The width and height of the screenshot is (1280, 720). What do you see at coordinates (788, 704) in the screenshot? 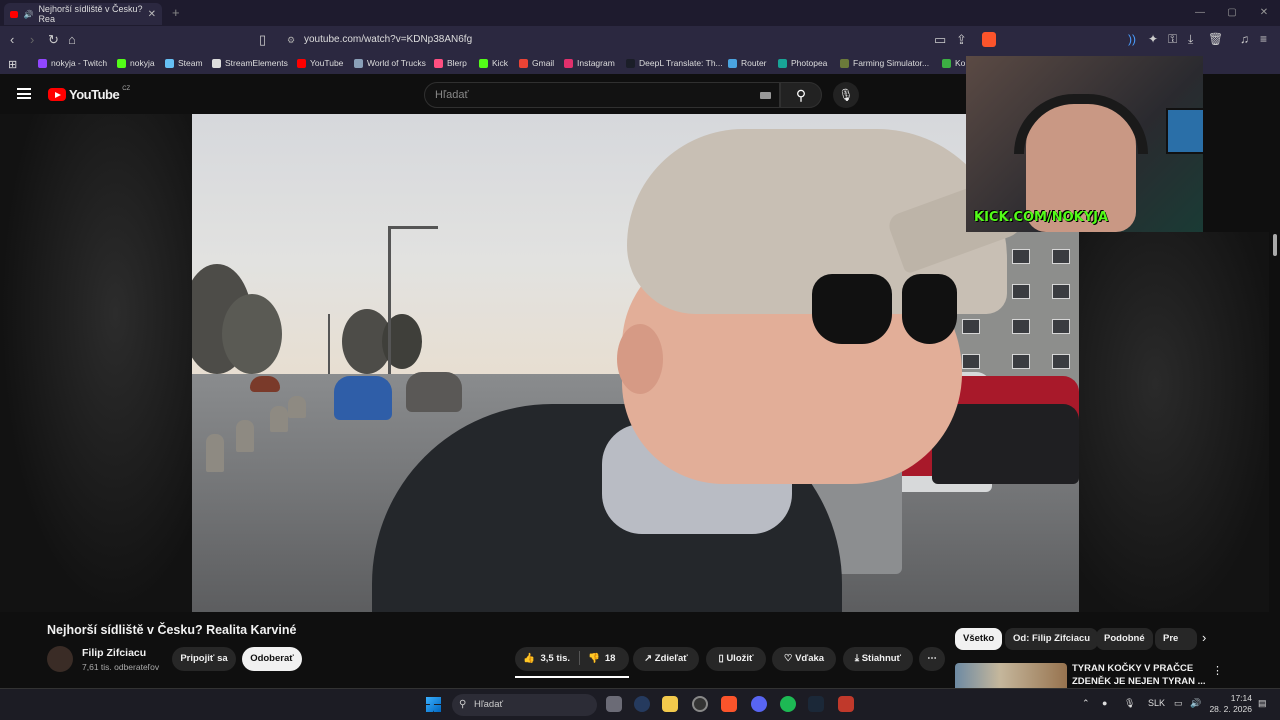
I see `spotify-icon` at bounding box center [788, 704].